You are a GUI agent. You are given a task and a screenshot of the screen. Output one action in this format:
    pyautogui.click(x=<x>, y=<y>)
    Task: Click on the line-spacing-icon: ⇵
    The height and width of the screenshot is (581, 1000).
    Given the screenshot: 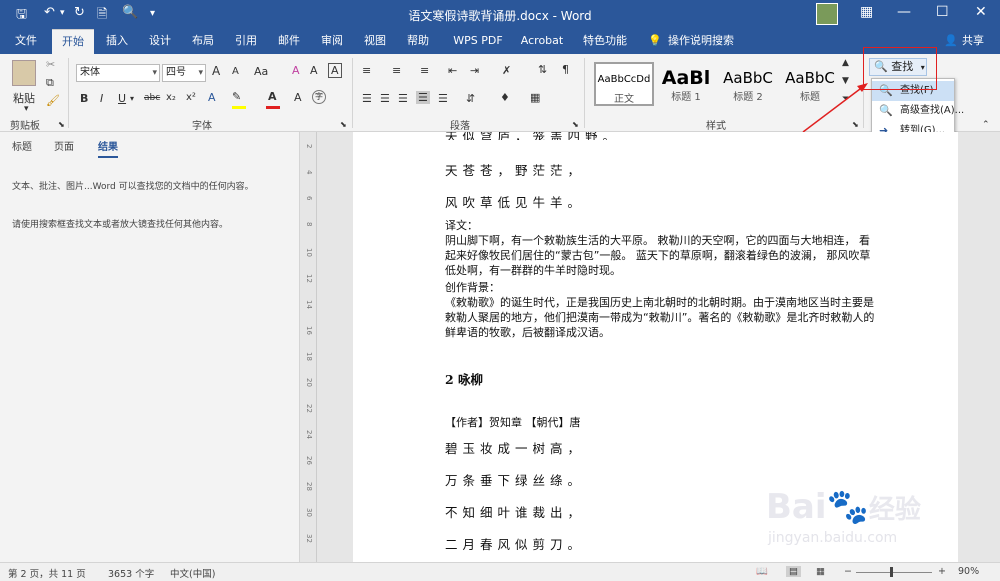 What is the action you would take?
    pyautogui.click(x=470, y=98)
    